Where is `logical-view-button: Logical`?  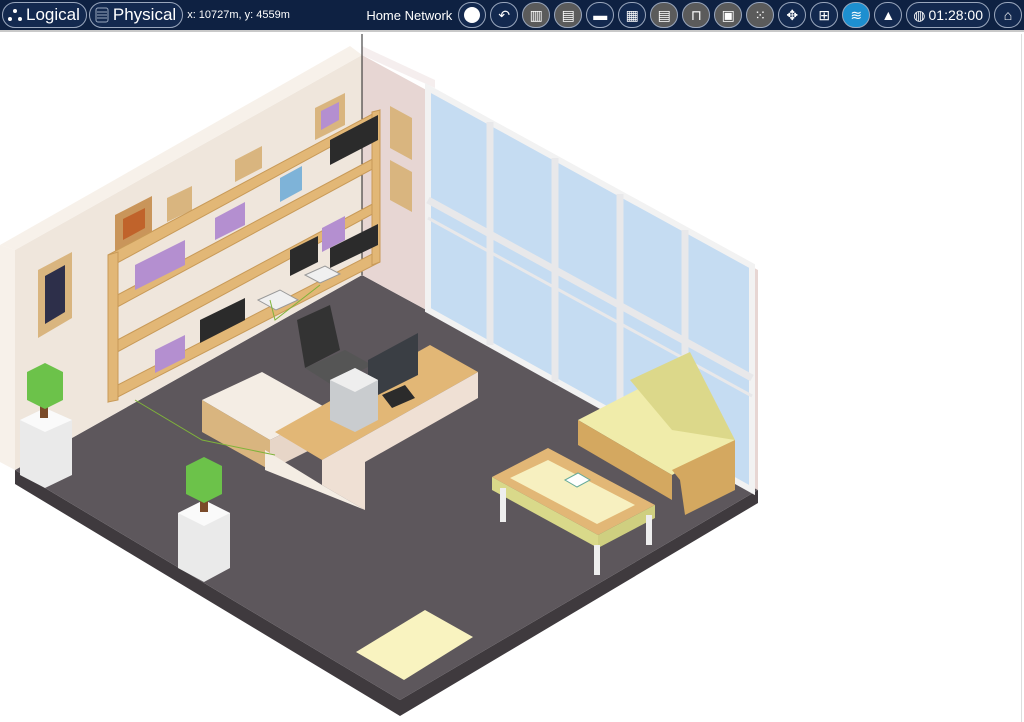
logical-view-button: Logical is located at coordinates (44, 15).